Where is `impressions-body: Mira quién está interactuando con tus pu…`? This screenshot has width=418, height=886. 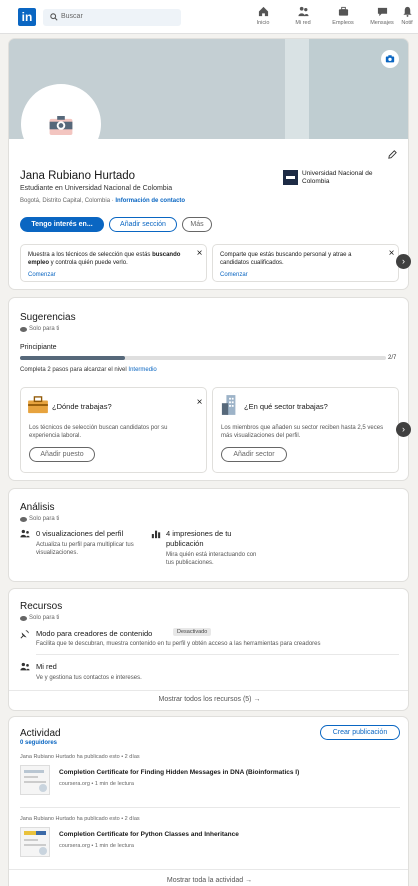
impressions-body: Mira quién está interactuando con tus pu… is located at coordinates (211, 559).